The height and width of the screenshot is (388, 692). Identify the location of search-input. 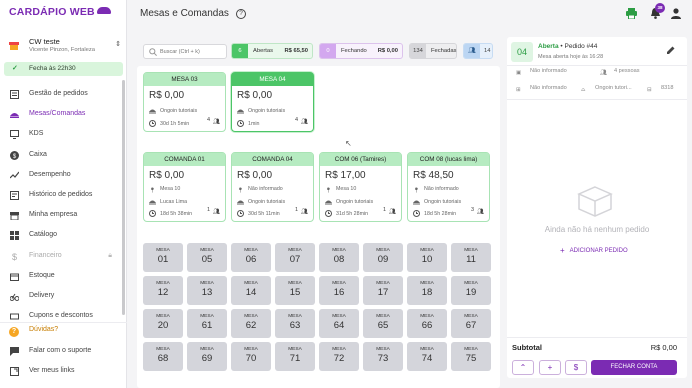
(192, 52).